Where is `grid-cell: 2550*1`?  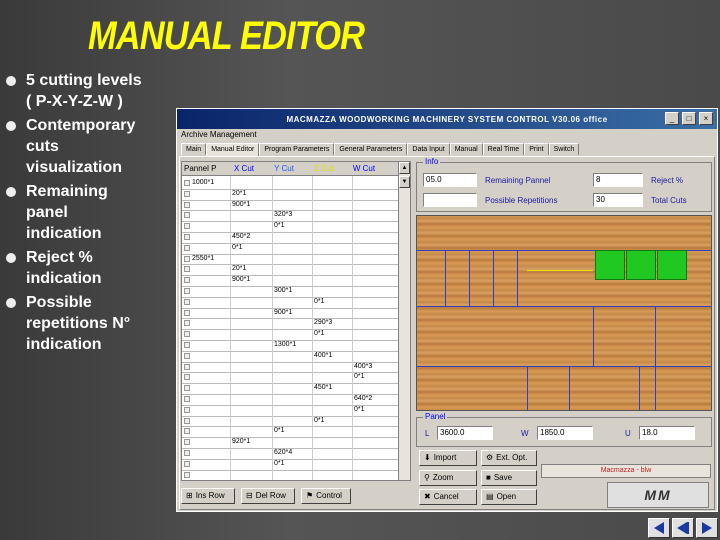
grid-cell: 2550*1 is located at coordinates (203, 258).